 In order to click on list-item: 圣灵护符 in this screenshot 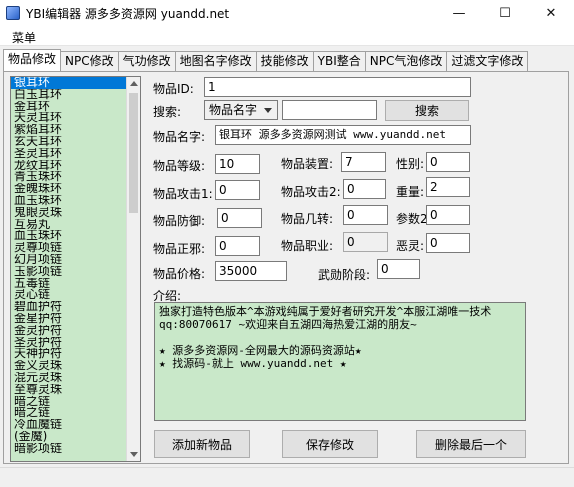, I will do `click(75, 343)`.